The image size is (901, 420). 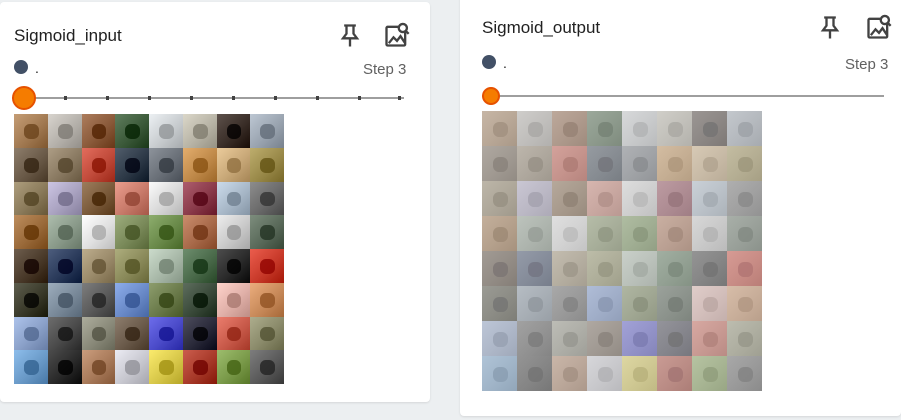 I want to click on card-title: Sigmoid_output, so click(x=541, y=27).